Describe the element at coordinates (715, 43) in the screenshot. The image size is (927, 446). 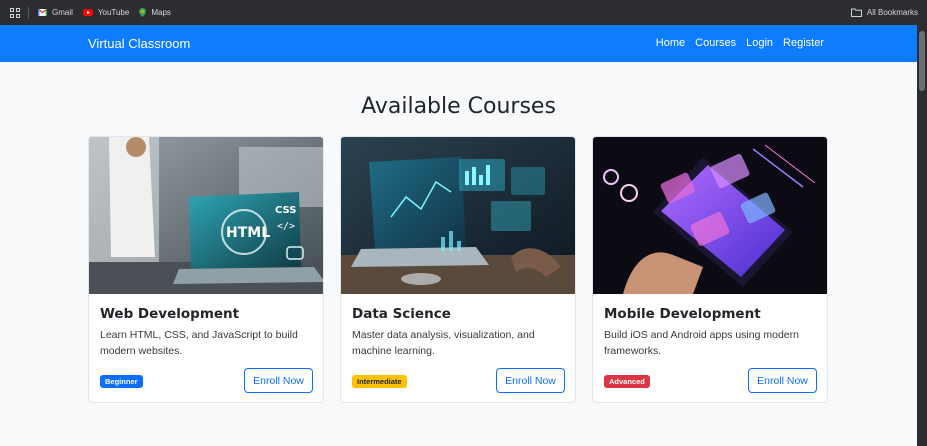
I see `nav-link-courses: Courses` at that location.